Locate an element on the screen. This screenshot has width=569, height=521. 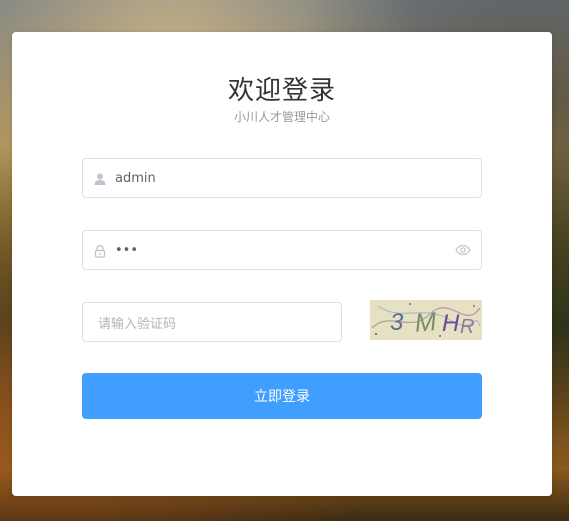
page-title: 欢迎登录 is located at coordinates (281, 91).